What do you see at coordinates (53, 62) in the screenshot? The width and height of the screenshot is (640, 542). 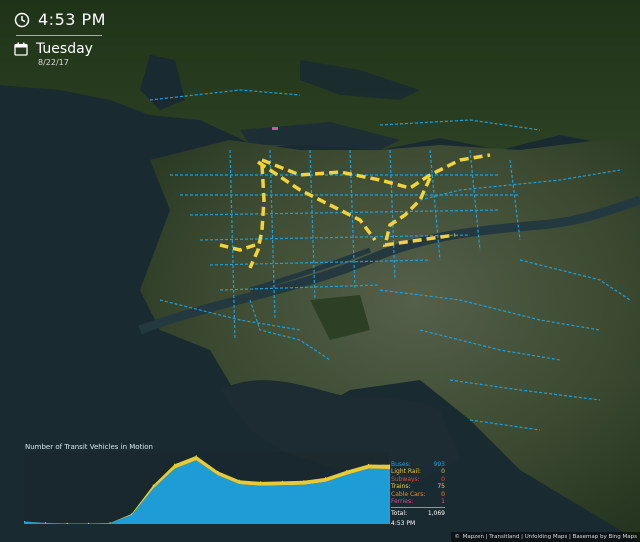 I see `current-date: 8/22/17` at bounding box center [53, 62].